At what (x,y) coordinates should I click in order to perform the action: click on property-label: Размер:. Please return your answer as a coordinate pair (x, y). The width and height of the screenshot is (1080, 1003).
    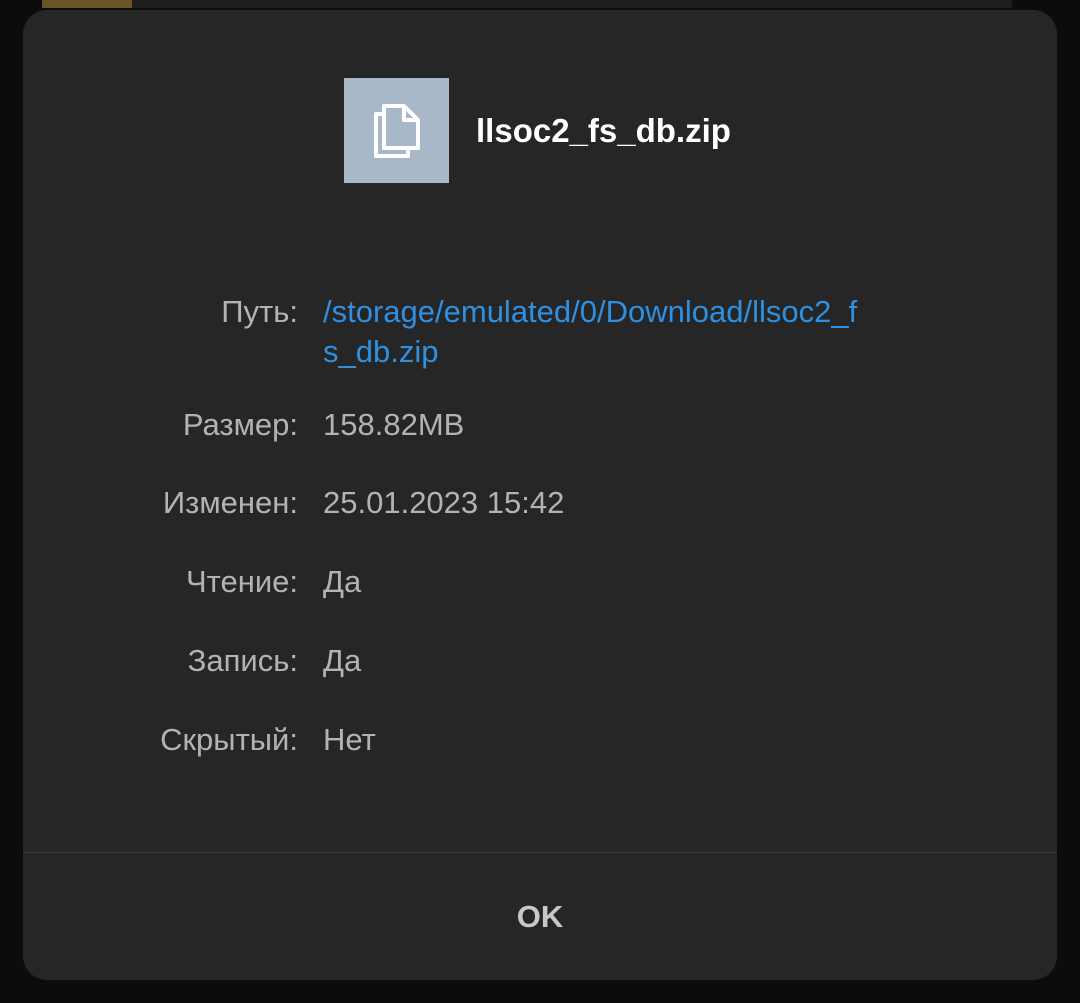
    Looking at the image, I should click on (240, 424).